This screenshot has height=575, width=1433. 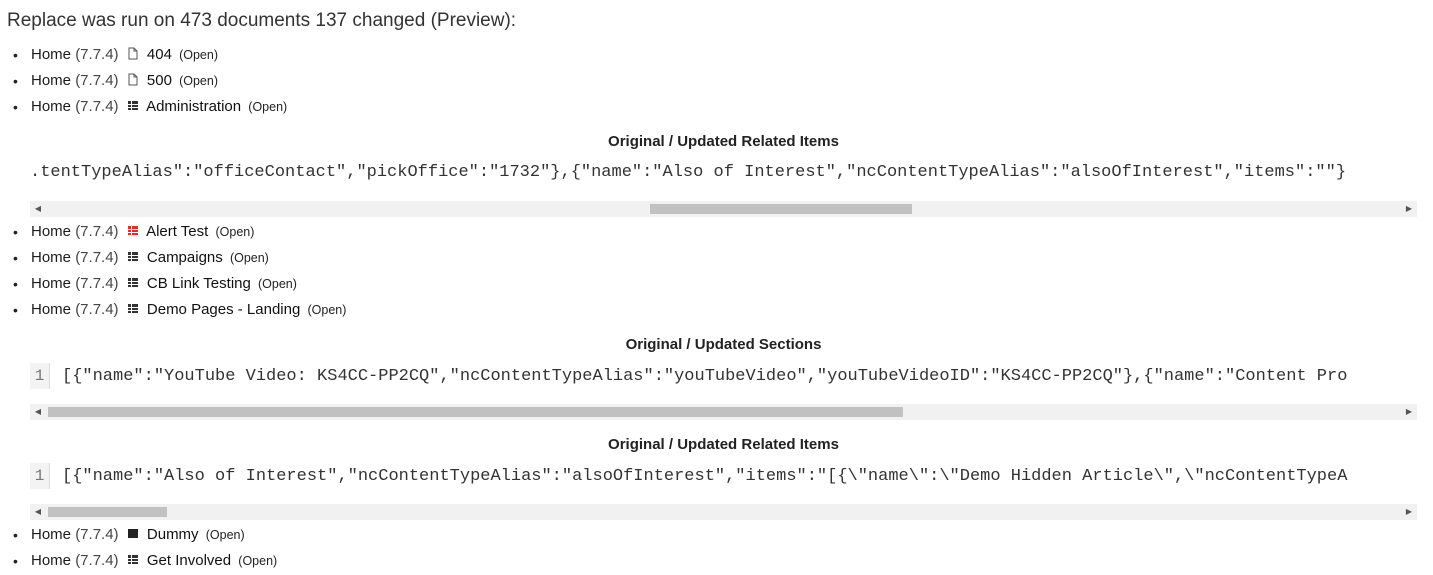 I want to click on square-icon, so click(x=133, y=530).